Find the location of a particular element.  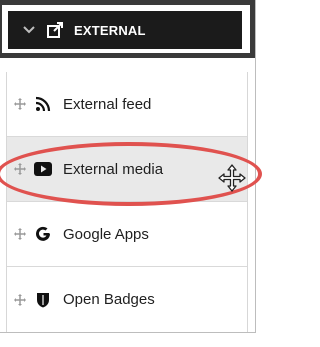

item-label: External media is located at coordinates (113, 169).